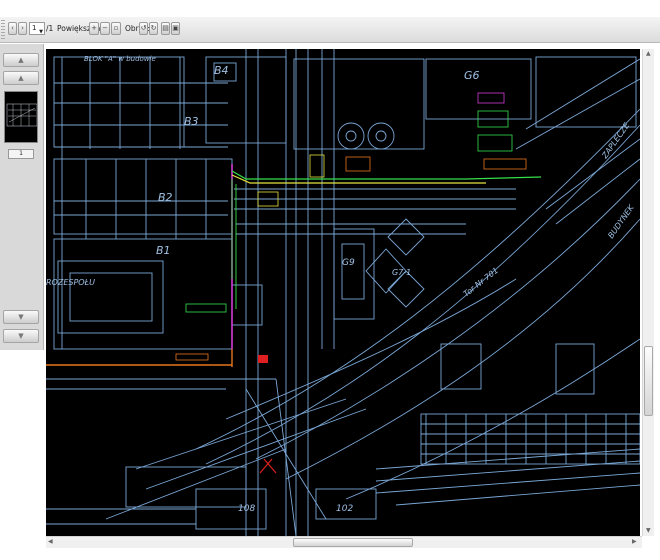 The width and height of the screenshot is (660, 560). What do you see at coordinates (163, 250) in the screenshot?
I see `drawing-label-b1: B1` at bounding box center [163, 250].